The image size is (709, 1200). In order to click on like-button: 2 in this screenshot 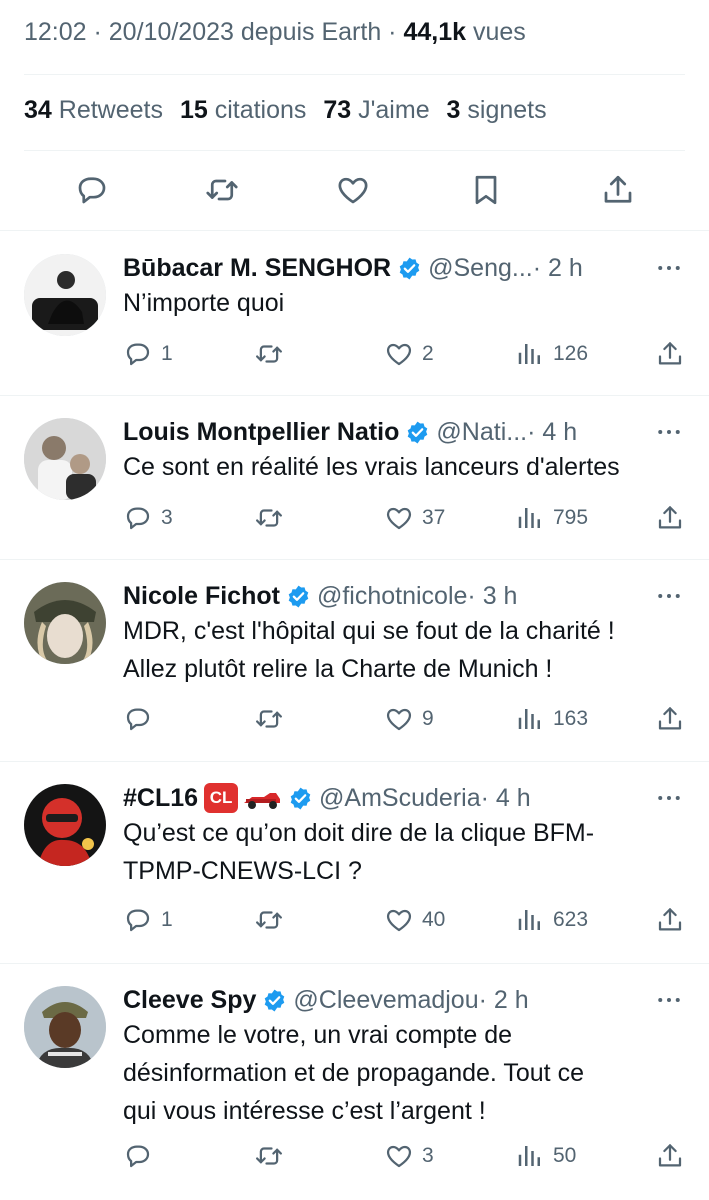, I will do `click(409, 354)`.